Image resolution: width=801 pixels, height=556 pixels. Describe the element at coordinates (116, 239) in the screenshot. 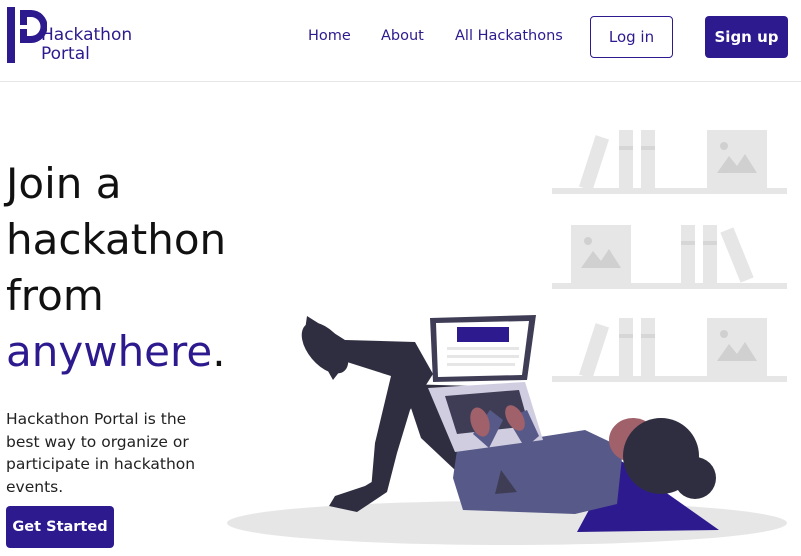

I see `hero-title-line-2: hackathon` at that location.